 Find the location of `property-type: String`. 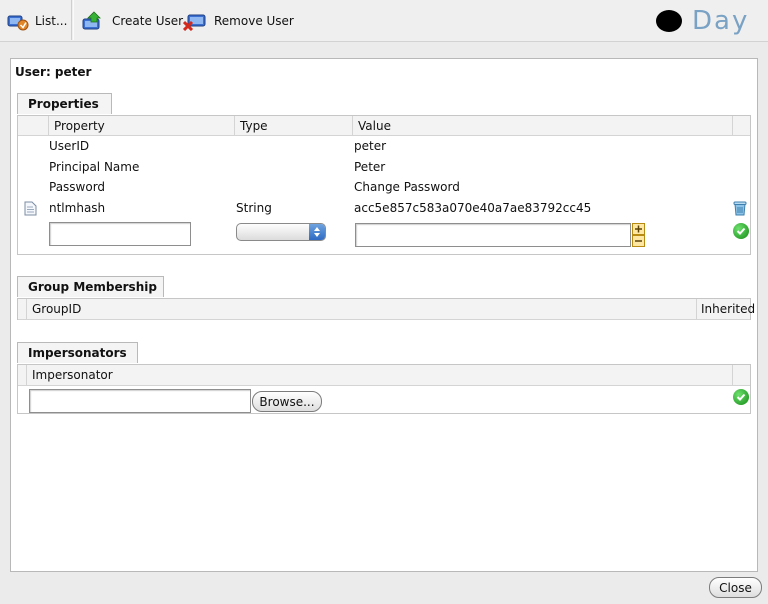

property-type: String is located at coordinates (254, 208).